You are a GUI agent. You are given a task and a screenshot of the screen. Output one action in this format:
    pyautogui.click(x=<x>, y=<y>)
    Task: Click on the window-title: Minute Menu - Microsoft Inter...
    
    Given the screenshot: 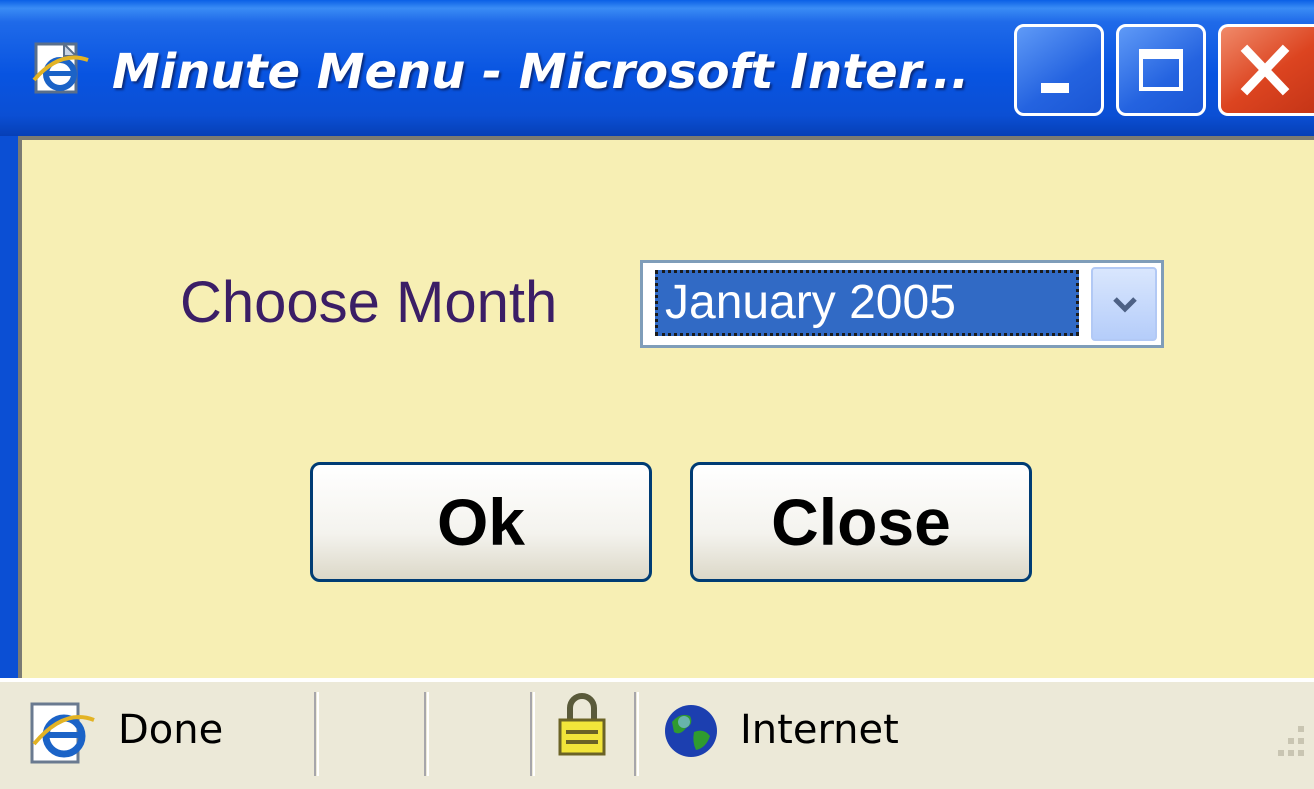 What is the action you would take?
    pyautogui.click(x=541, y=72)
    